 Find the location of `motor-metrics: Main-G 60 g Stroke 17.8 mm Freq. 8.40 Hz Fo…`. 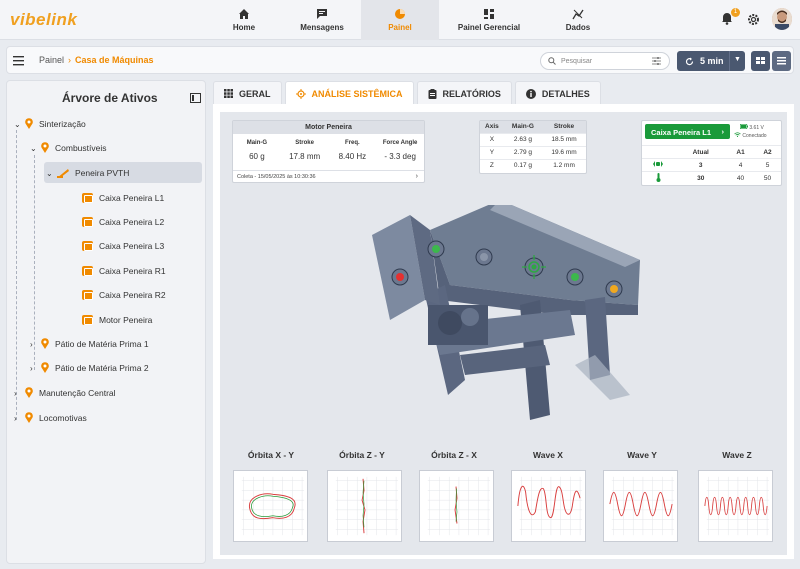

motor-metrics: Main-G 60 g Stroke 17.8 mm Freq. 8.40 Hz Fo… is located at coordinates (328, 147).